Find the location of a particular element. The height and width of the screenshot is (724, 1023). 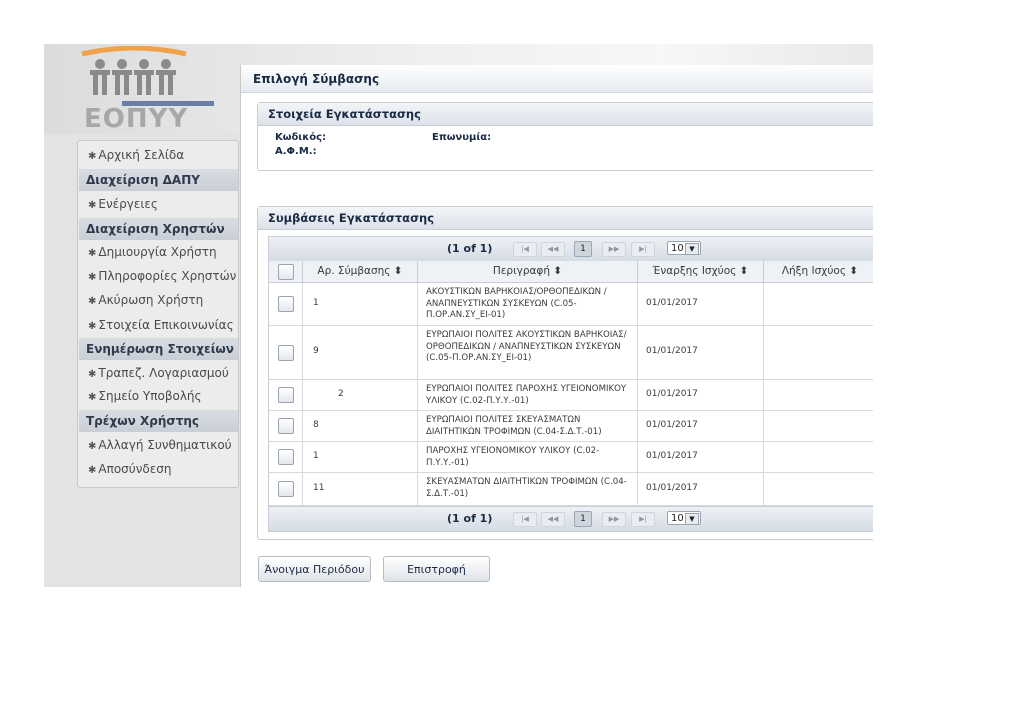

contract-number-cell: 9 is located at coordinates (360, 352).